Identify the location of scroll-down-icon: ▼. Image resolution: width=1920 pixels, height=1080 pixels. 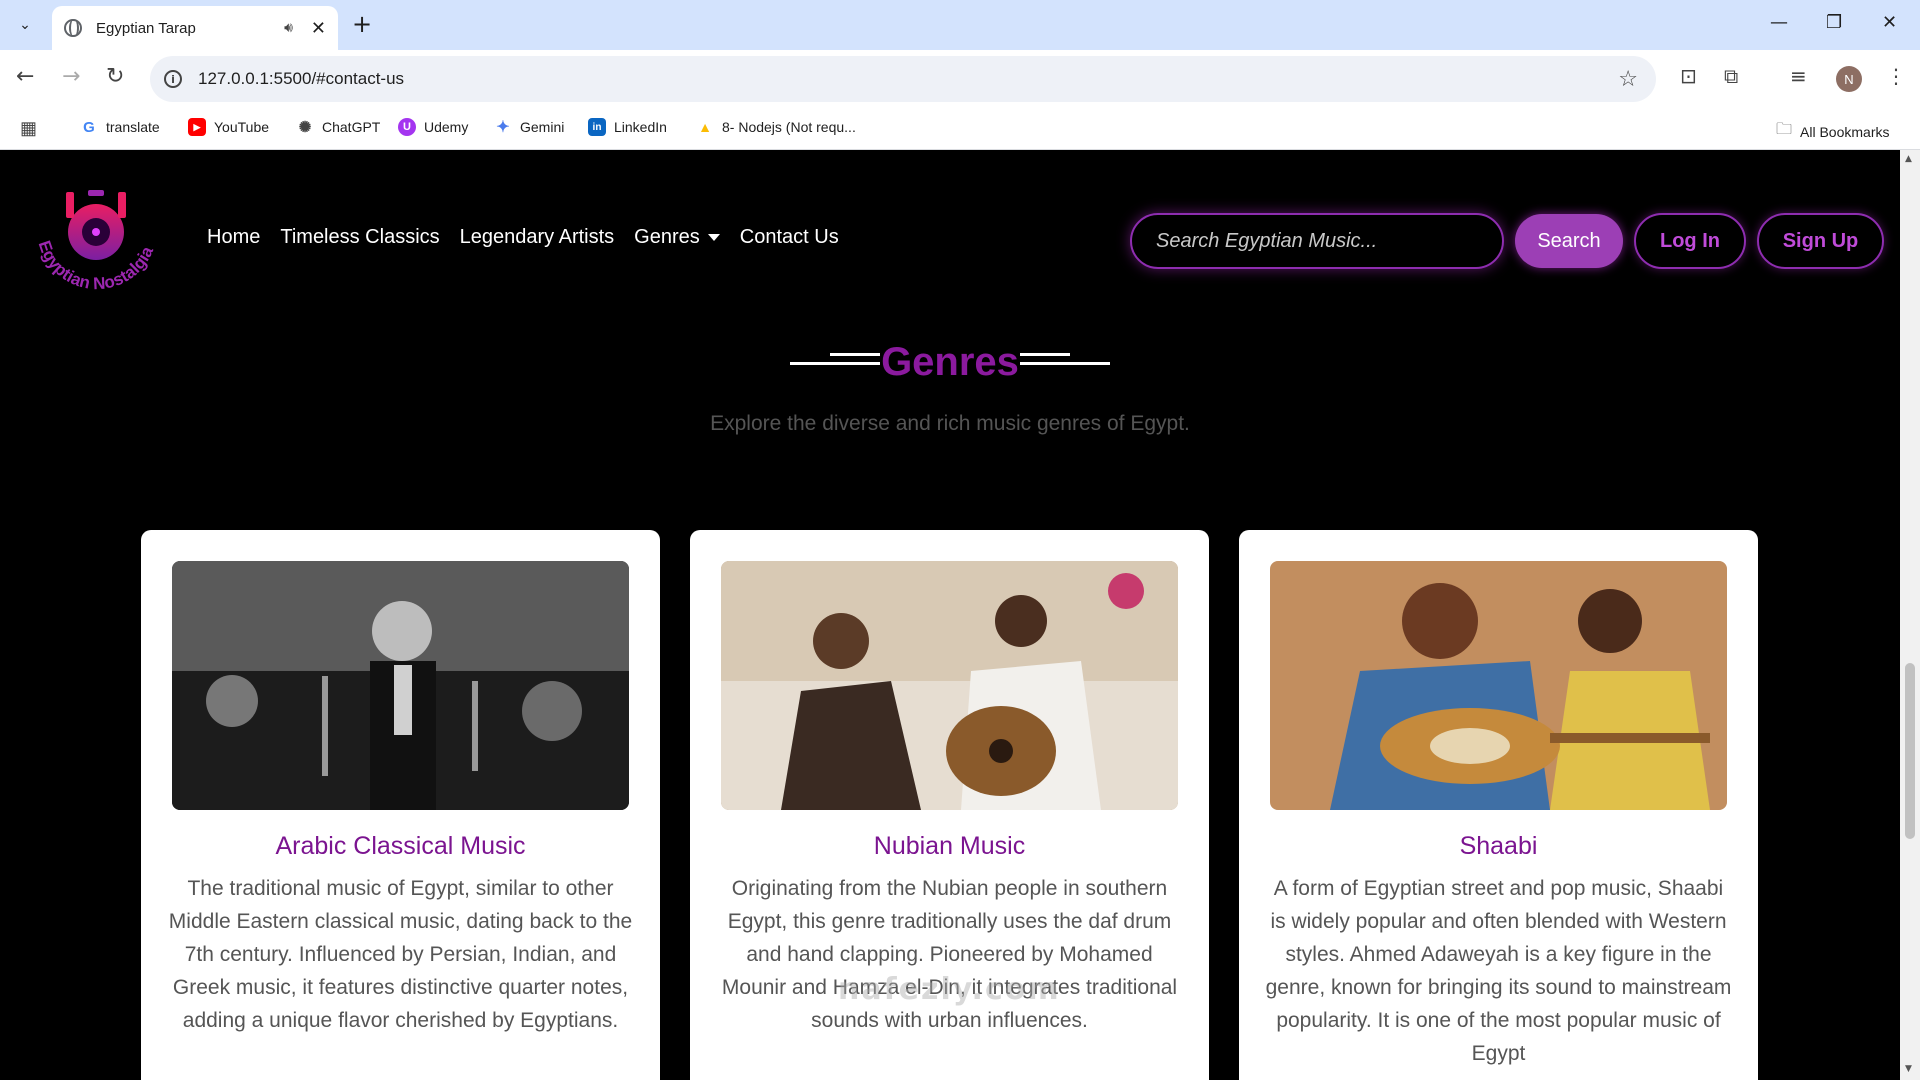
(1908, 1069).